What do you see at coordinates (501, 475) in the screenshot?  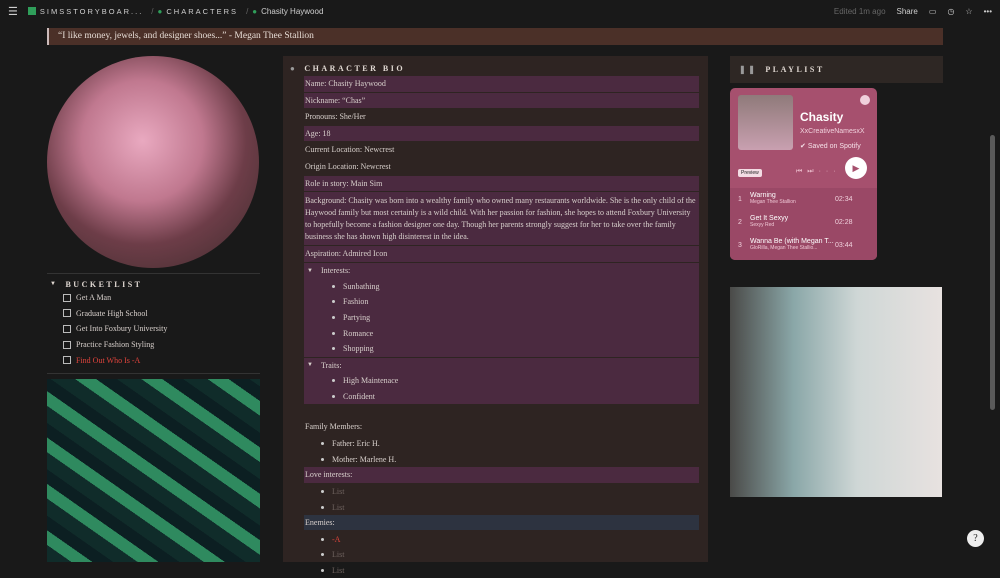 I see `love-interests-label: Love interests:` at bounding box center [501, 475].